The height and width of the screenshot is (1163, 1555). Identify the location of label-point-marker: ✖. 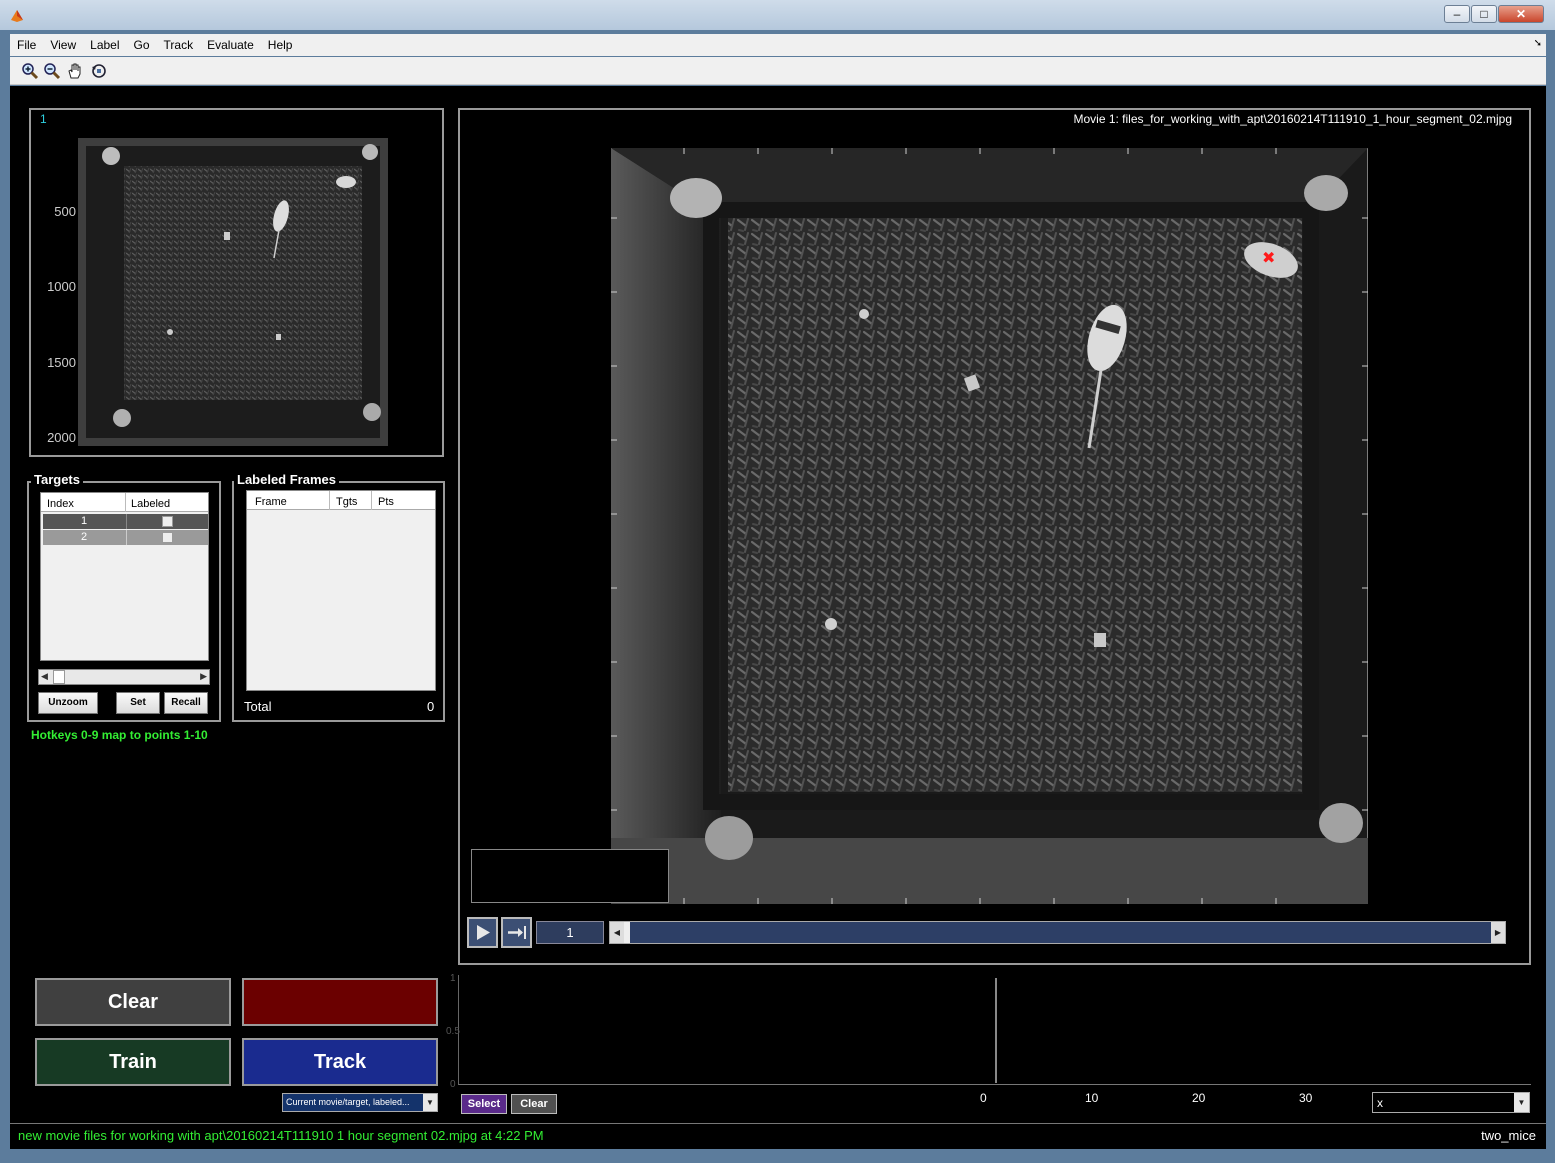
(1268, 257).